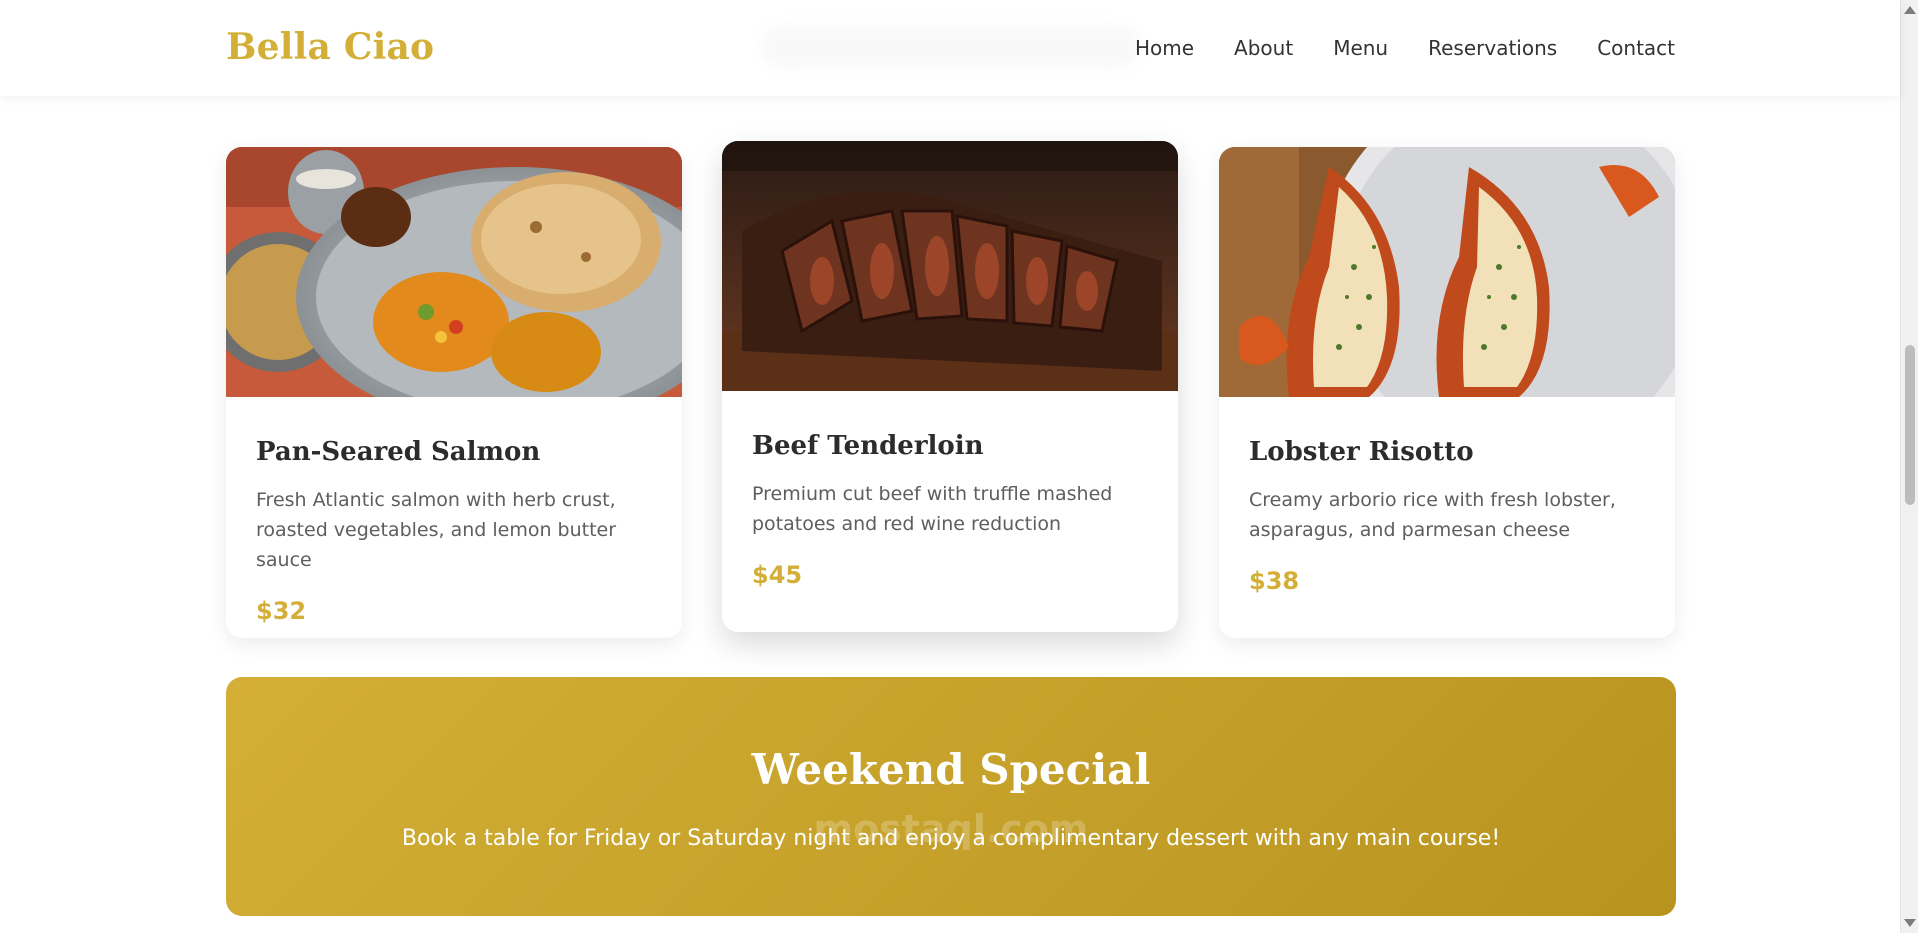  What do you see at coordinates (1910, 425) in the screenshot?
I see `scroll-thumb` at bounding box center [1910, 425].